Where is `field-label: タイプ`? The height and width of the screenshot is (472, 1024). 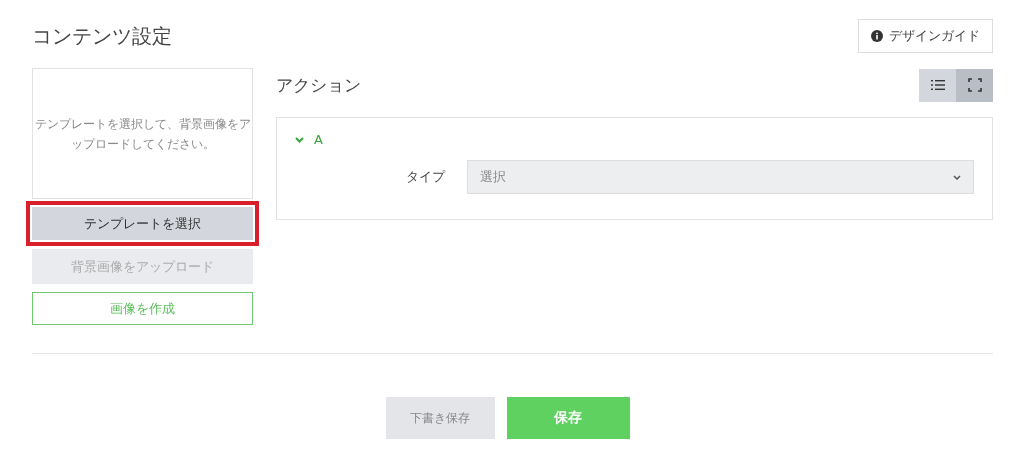 field-label: タイプ is located at coordinates (426, 177).